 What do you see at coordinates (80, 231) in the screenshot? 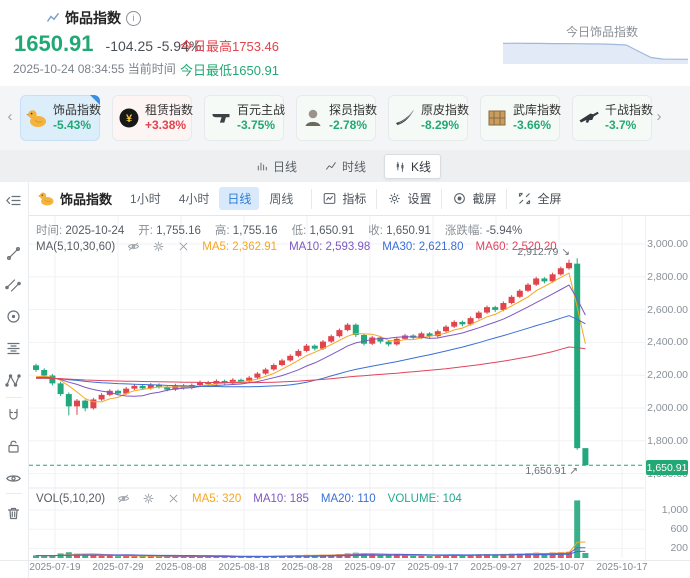
I see `ohlc-item: 时间: 2025-10-24` at bounding box center [80, 231].